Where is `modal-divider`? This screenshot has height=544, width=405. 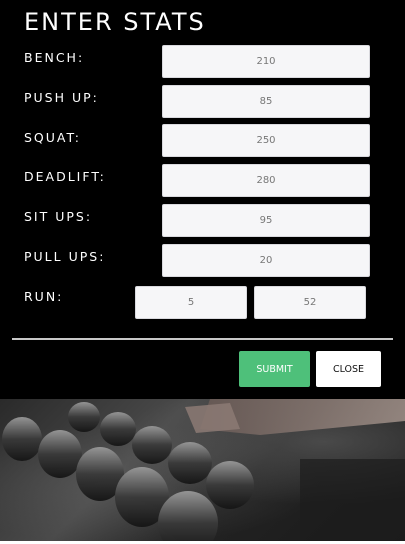
modal-divider is located at coordinates (202, 339).